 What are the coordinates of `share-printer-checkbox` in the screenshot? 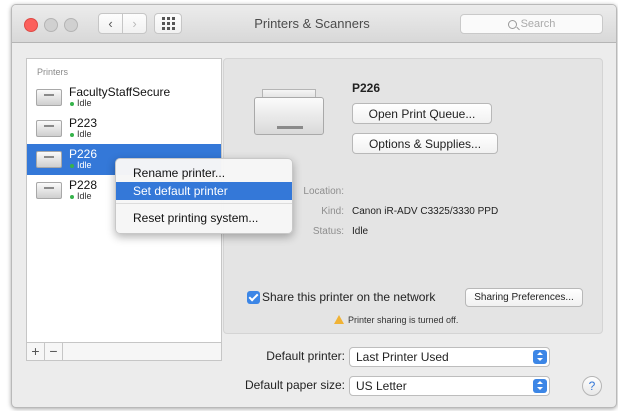 It's located at (253, 297).